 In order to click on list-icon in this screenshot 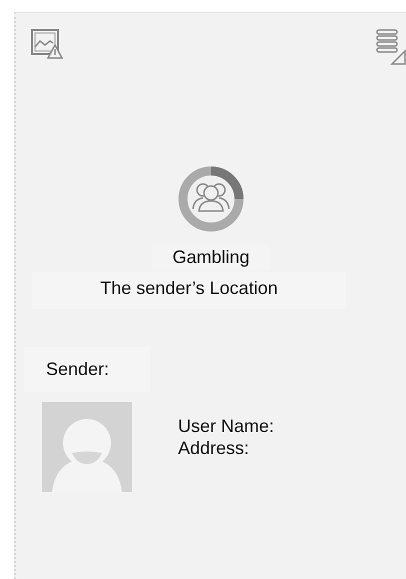, I will do `click(391, 47)`.